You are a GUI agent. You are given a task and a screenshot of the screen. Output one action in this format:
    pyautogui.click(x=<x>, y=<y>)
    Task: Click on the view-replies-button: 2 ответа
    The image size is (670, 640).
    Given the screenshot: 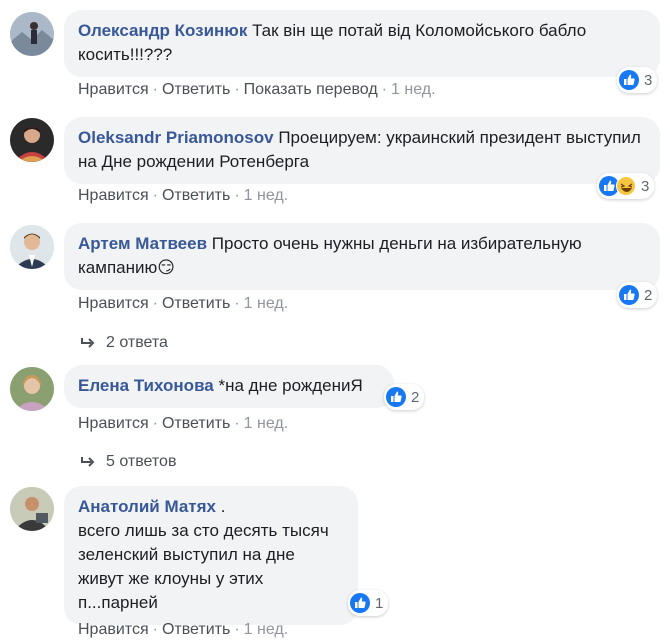 What is the action you would take?
    pyautogui.click(x=124, y=343)
    